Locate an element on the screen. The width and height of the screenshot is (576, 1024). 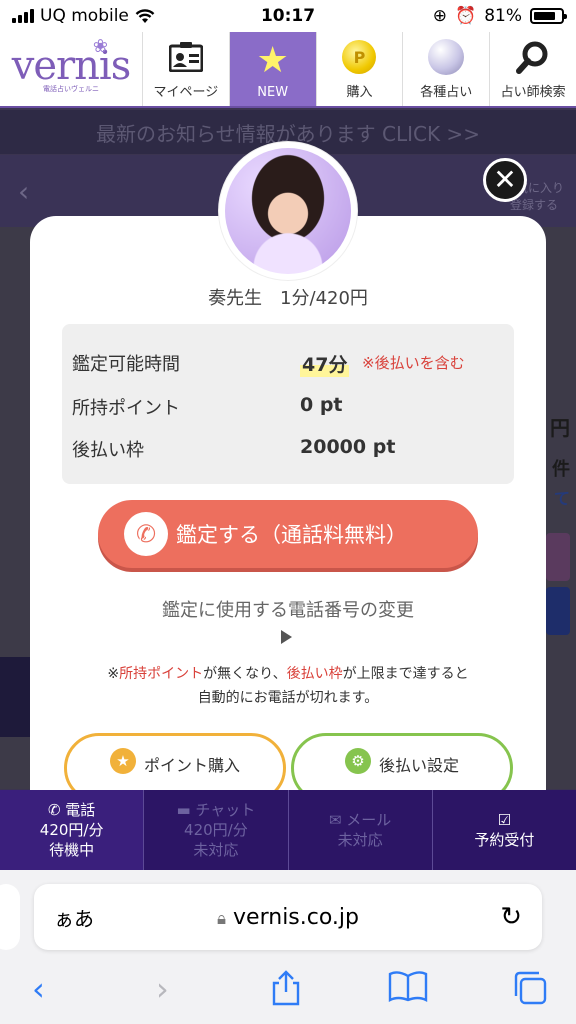
tab-title: 電話 is located at coordinates (80, 810).